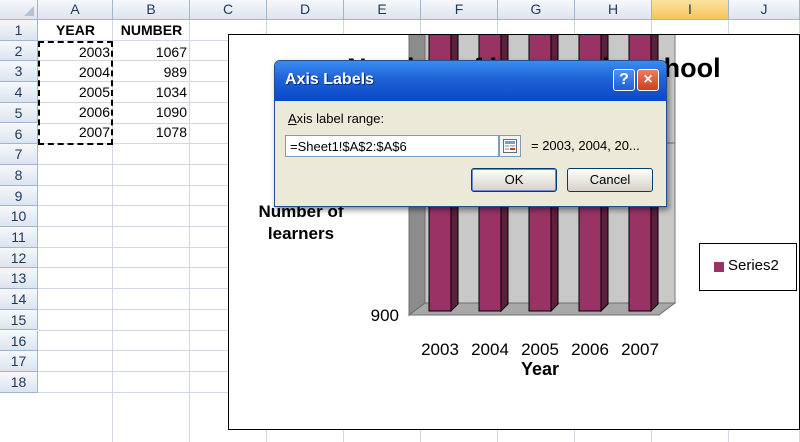  I want to click on dialog-title: Axis Labels, so click(329, 79).